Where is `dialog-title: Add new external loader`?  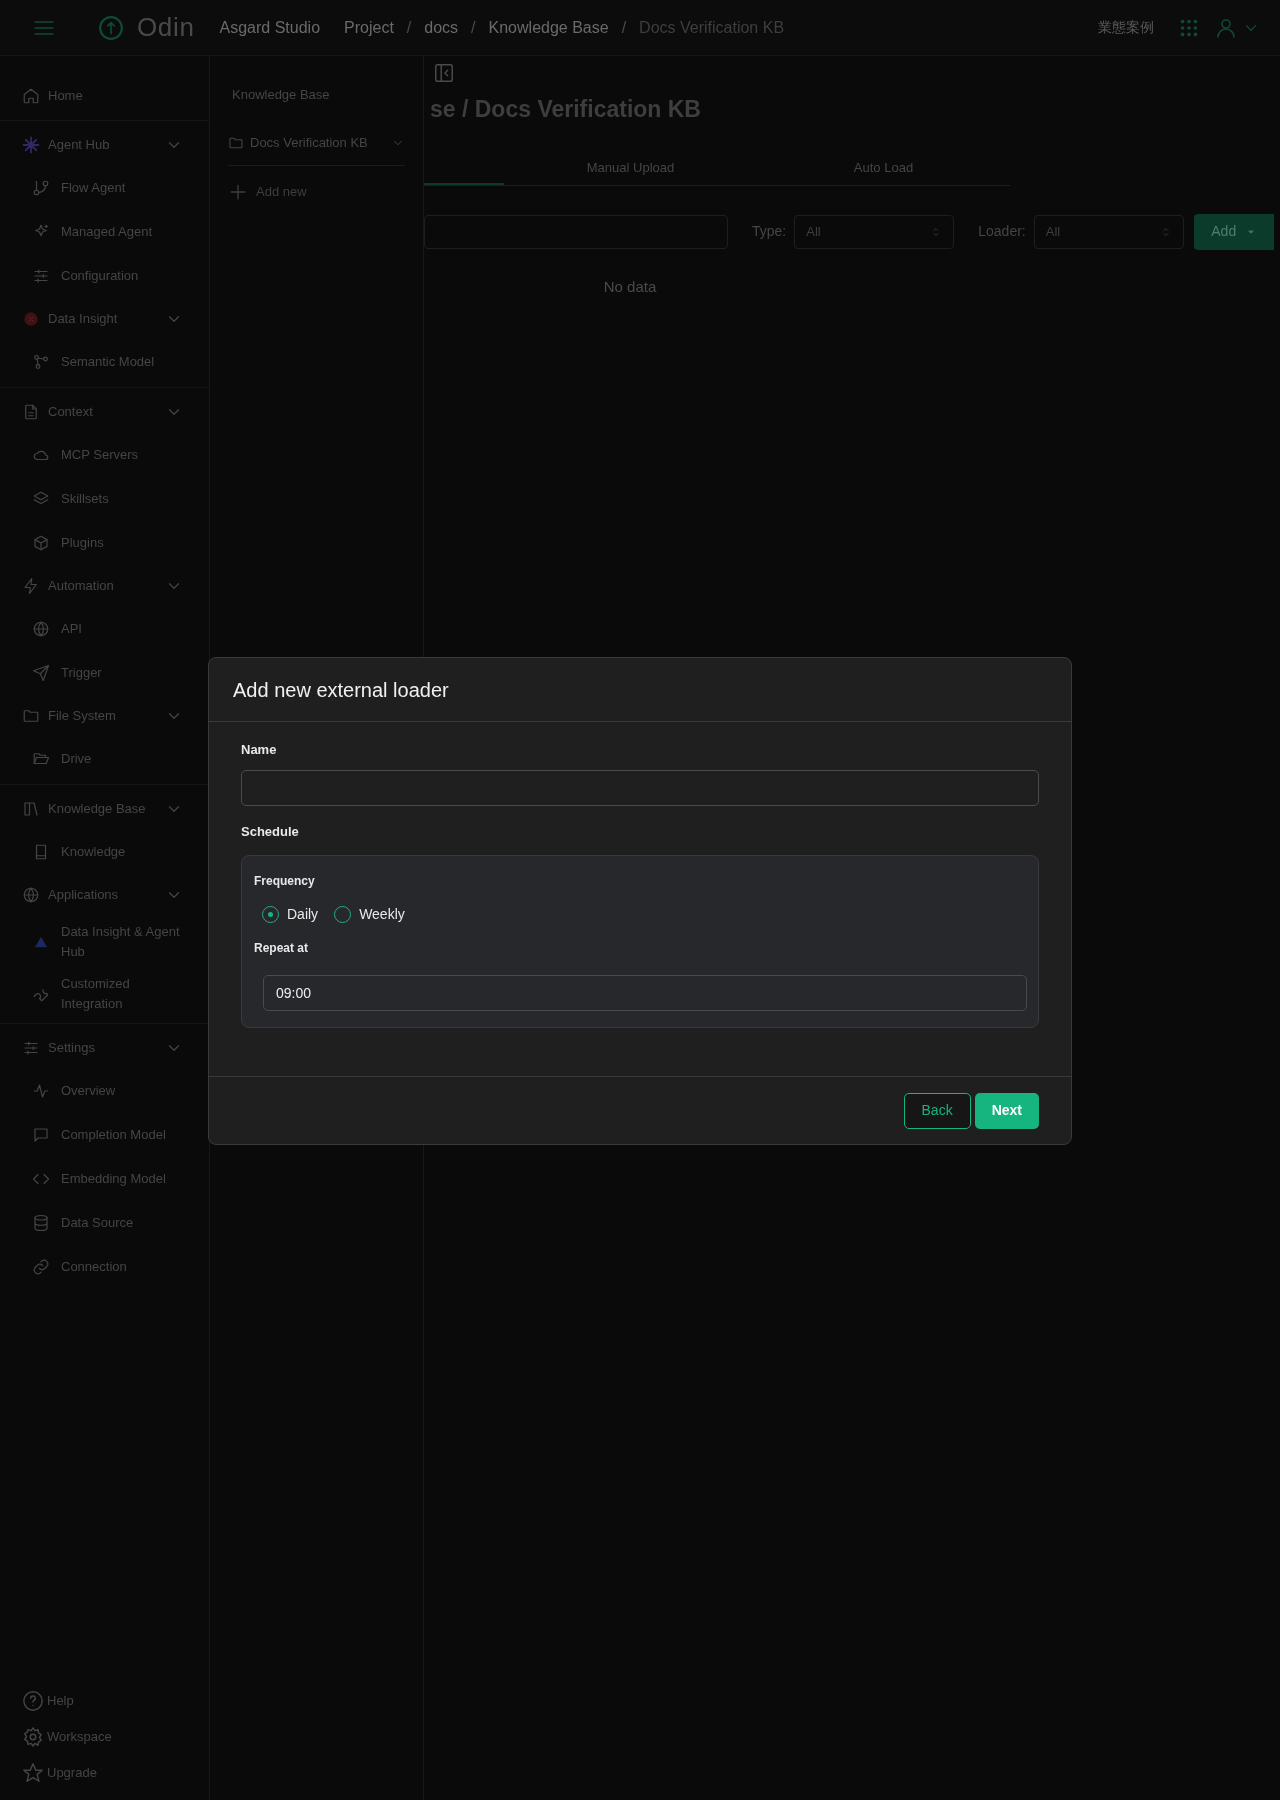
dialog-title: Add new external loader is located at coordinates (640, 690).